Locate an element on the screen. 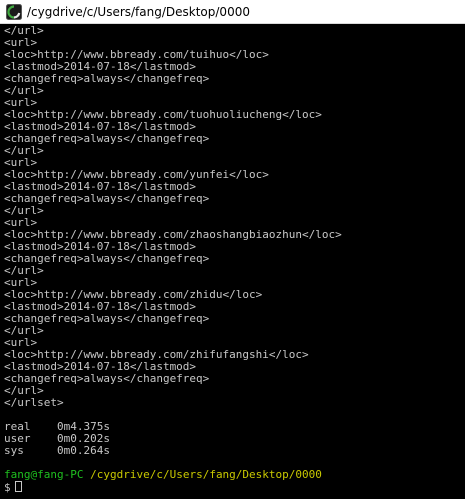  window-title: /cygdrive/c/Users/fang/Desktop/0000 is located at coordinates (138, 12).